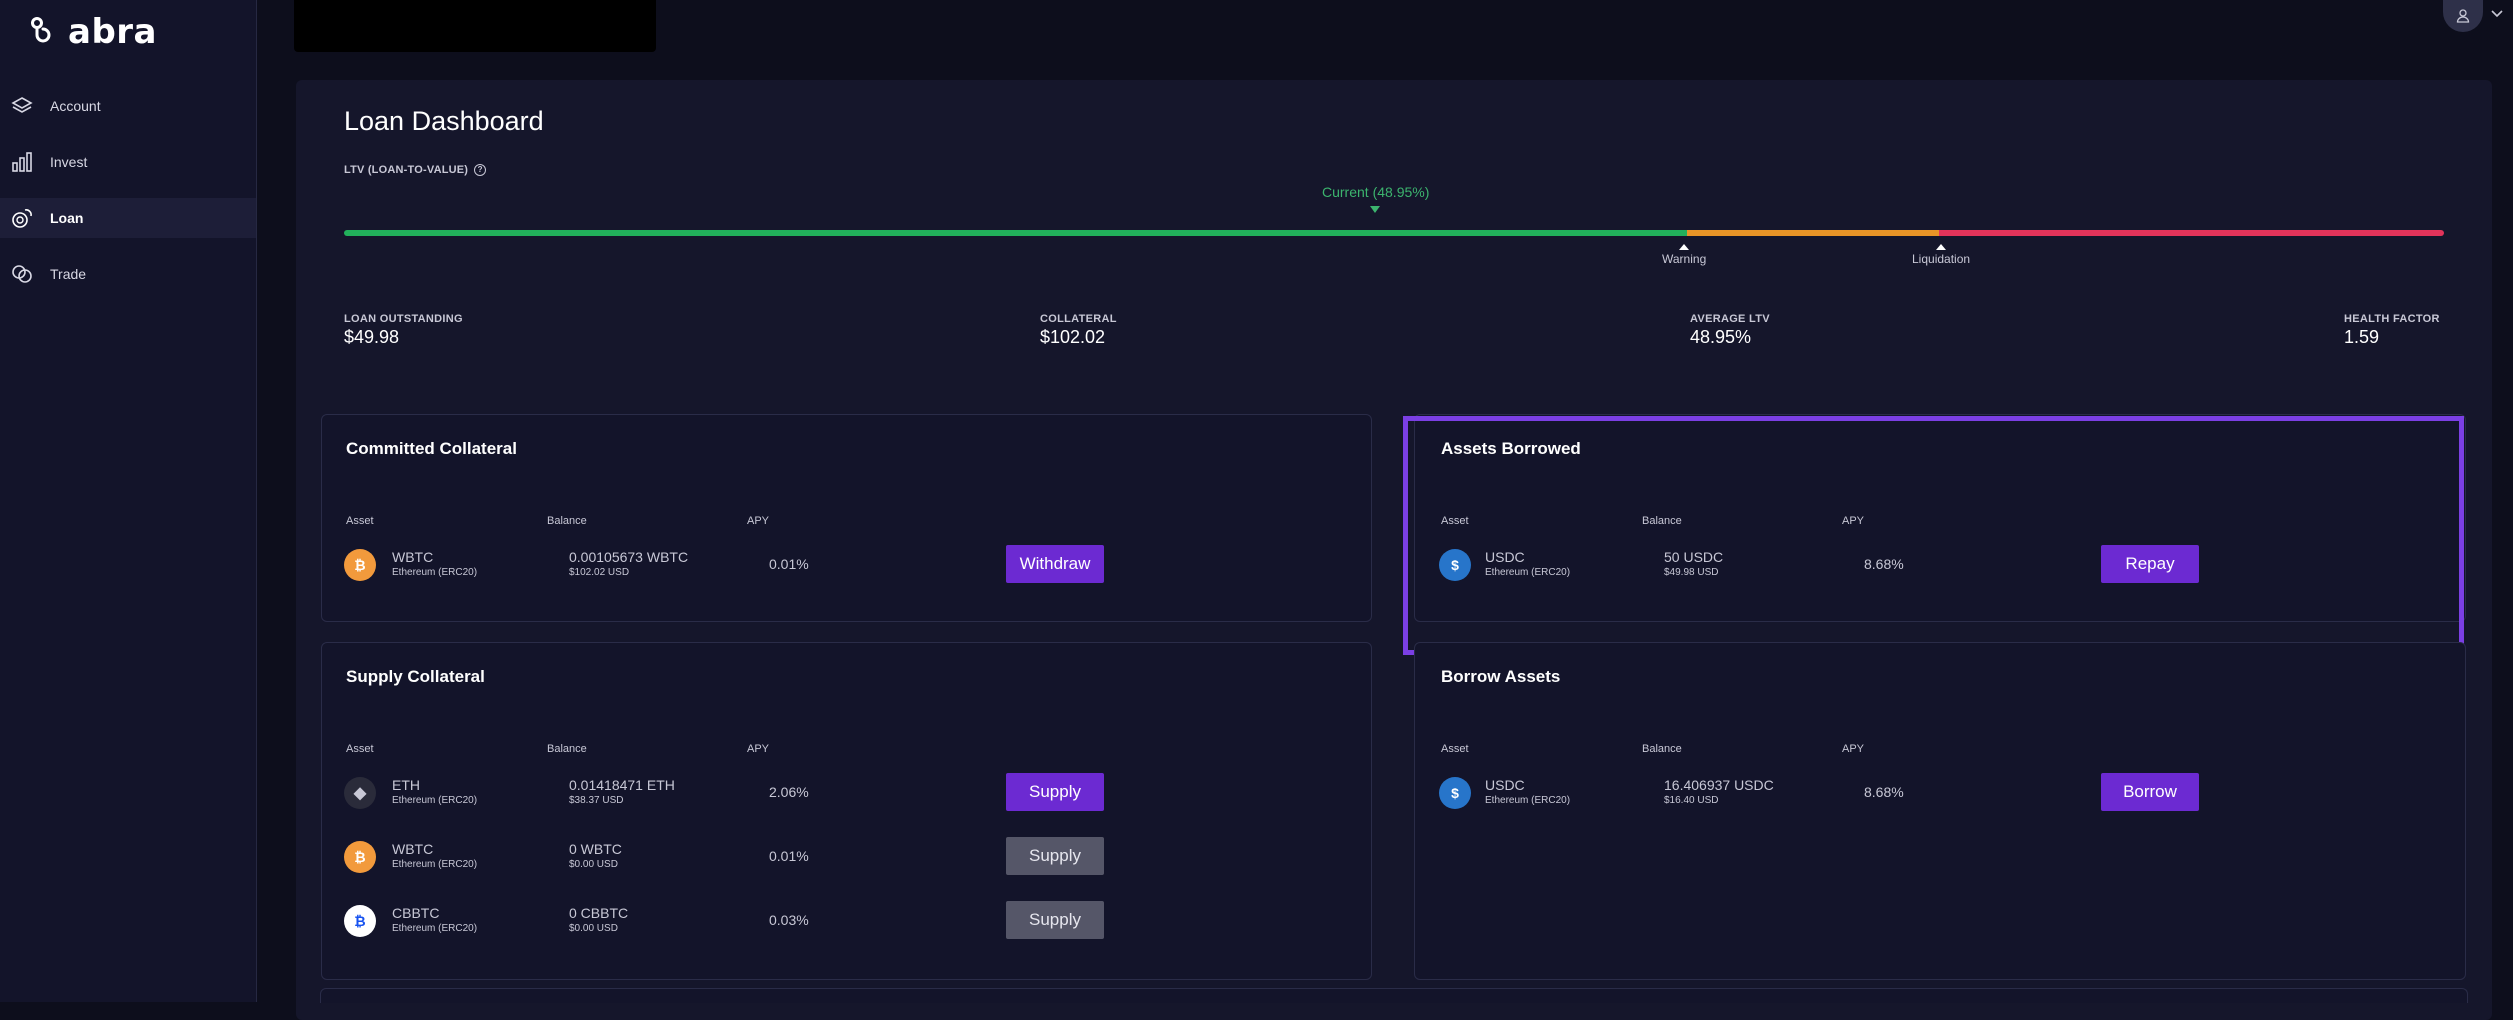 This screenshot has width=2513, height=1020. I want to click on chevron-down-icon, so click(2497, 13).